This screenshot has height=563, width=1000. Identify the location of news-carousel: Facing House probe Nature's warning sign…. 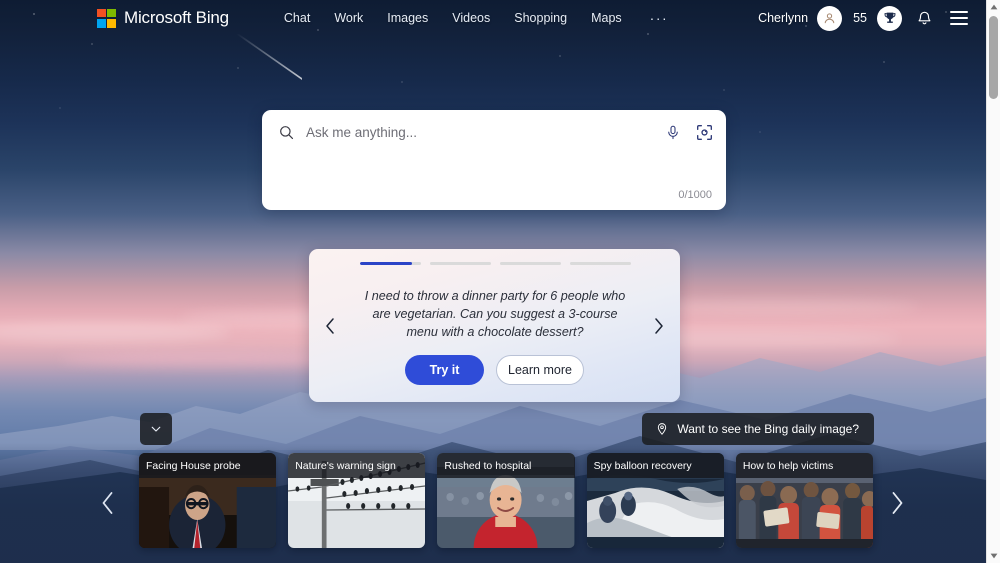
(506, 500).